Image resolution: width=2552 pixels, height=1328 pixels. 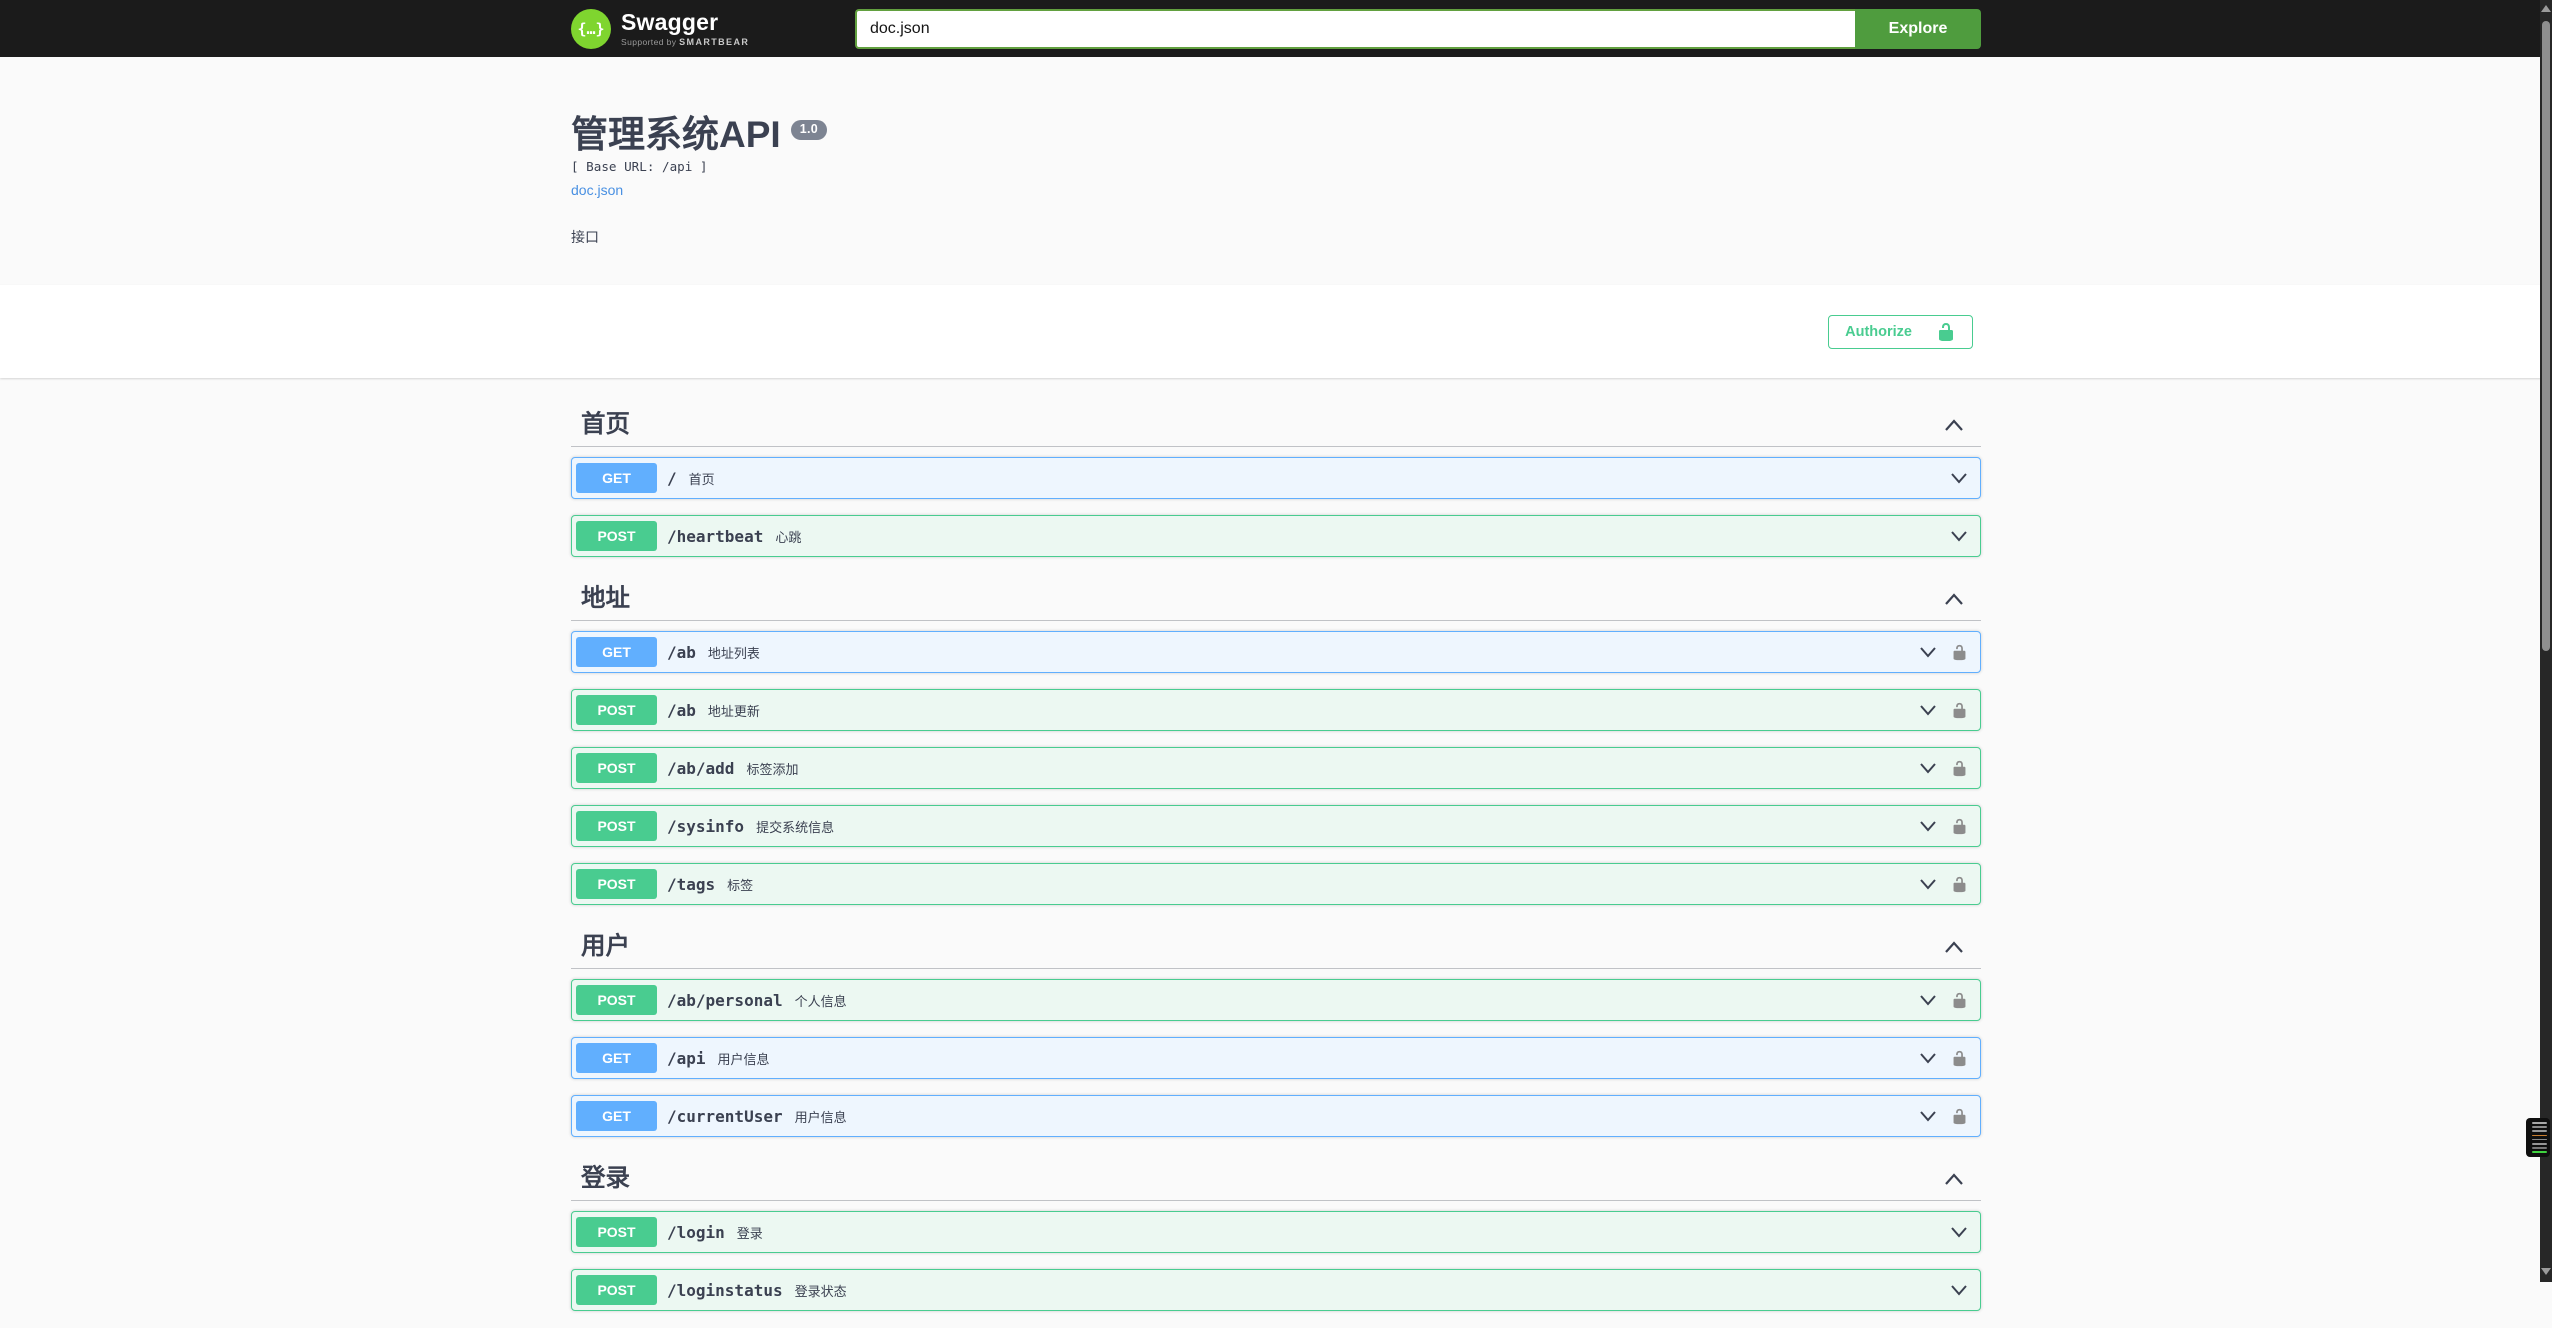 I want to click on api-title-text: 管理系统API, so click(x=676, y=134).